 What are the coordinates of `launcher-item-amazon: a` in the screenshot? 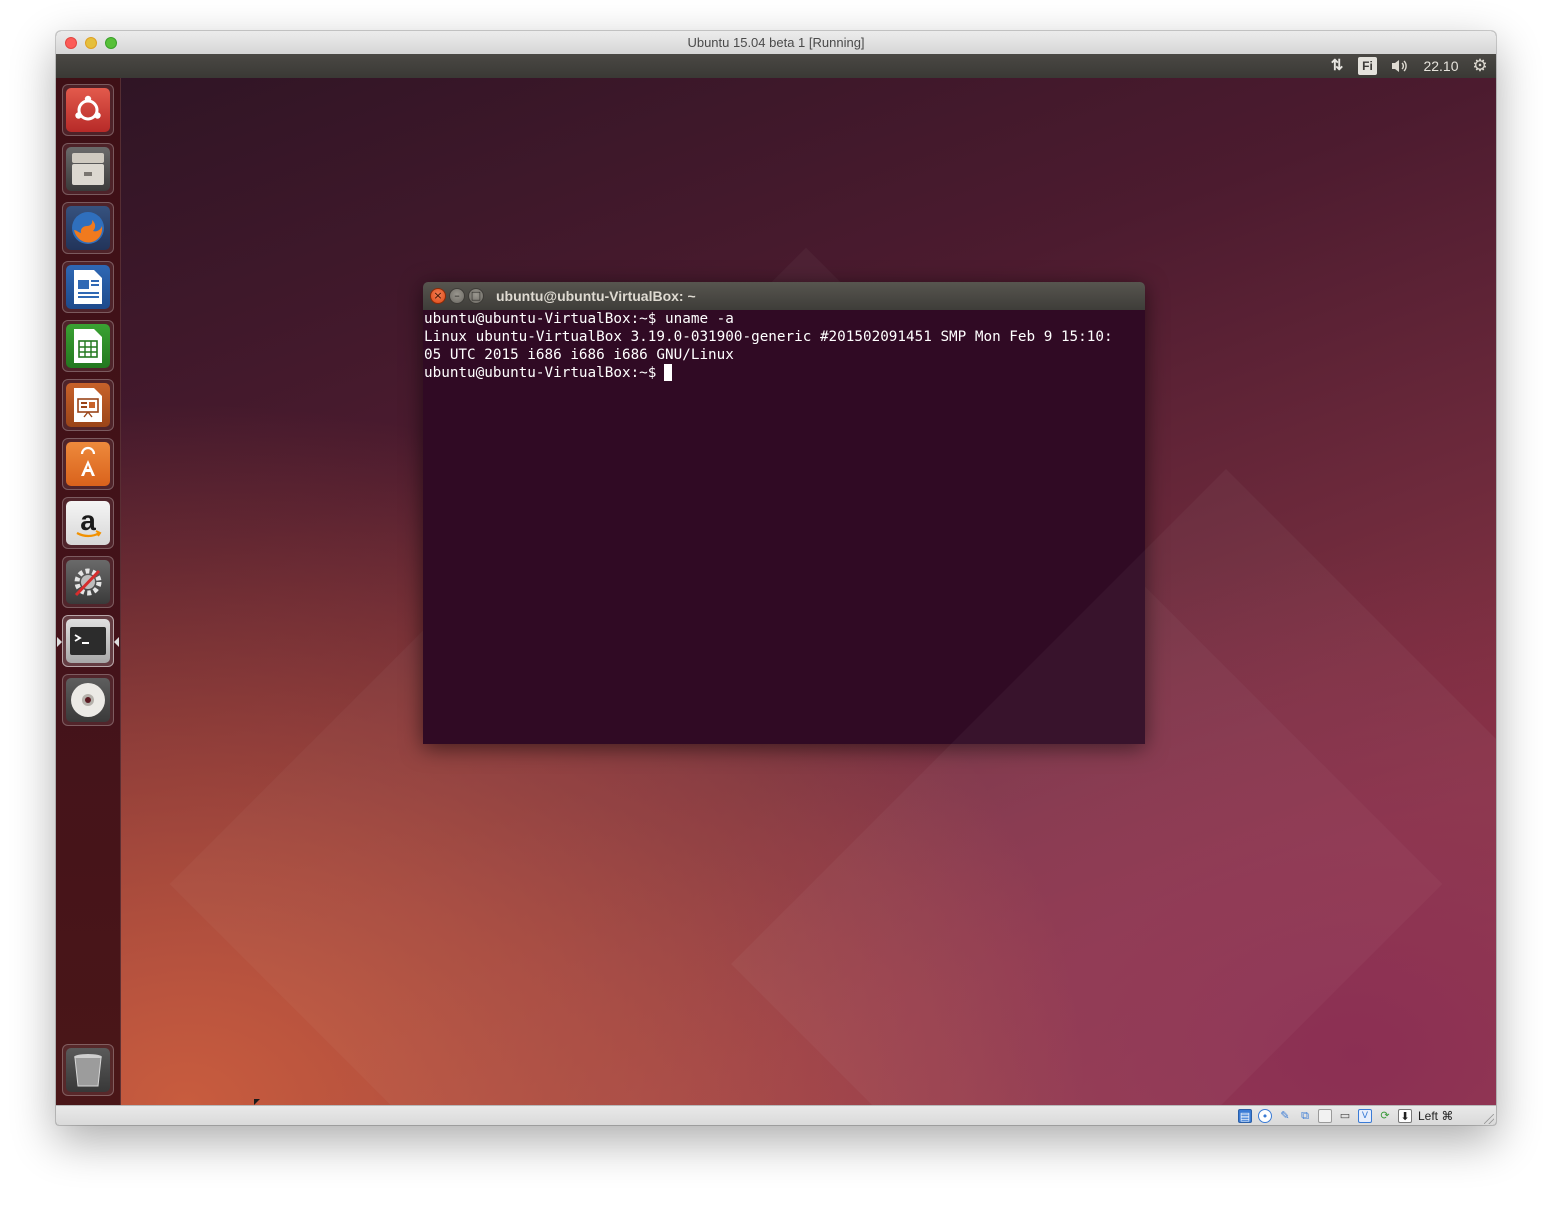 It's located at (88, 523).